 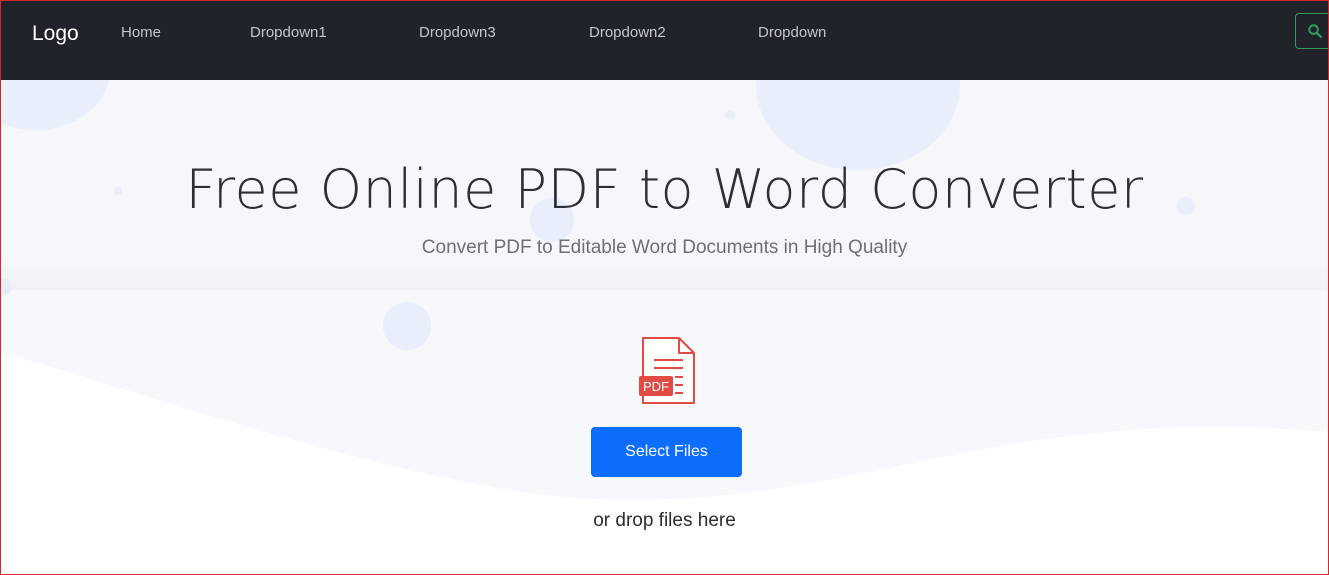 What do you see at coordinates (656, 386) in the screenshot?
I see `pdf-badge-label: PDF` at bounding box center [656, 386].